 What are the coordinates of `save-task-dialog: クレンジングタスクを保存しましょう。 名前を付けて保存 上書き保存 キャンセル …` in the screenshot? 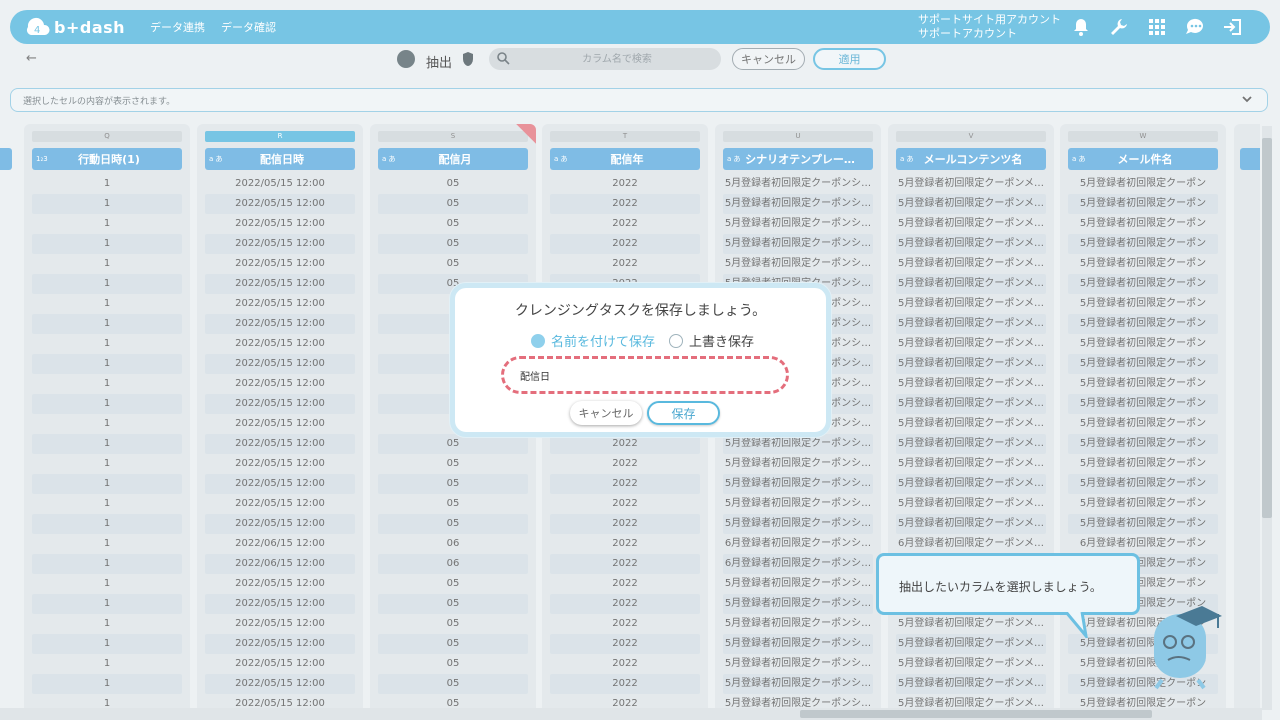 It's located at (640, 360).